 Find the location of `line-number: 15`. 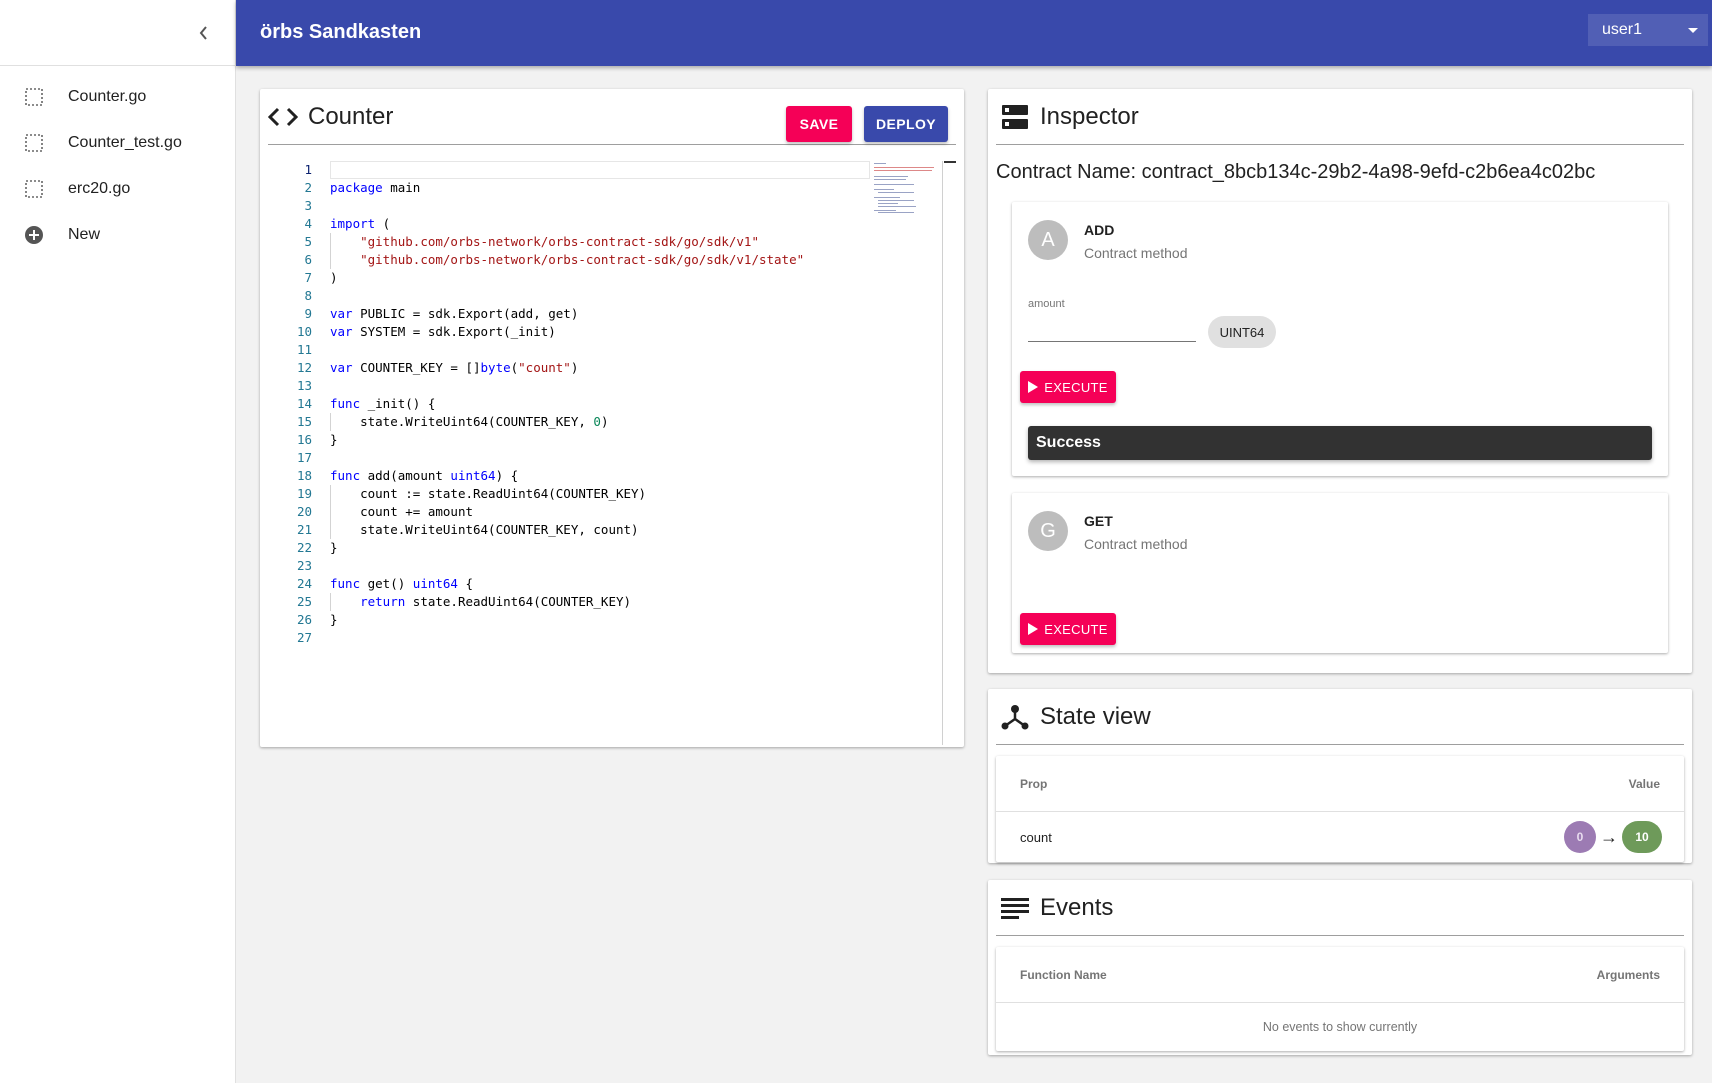

line-number: 15 is located at coordinates (304, 421).